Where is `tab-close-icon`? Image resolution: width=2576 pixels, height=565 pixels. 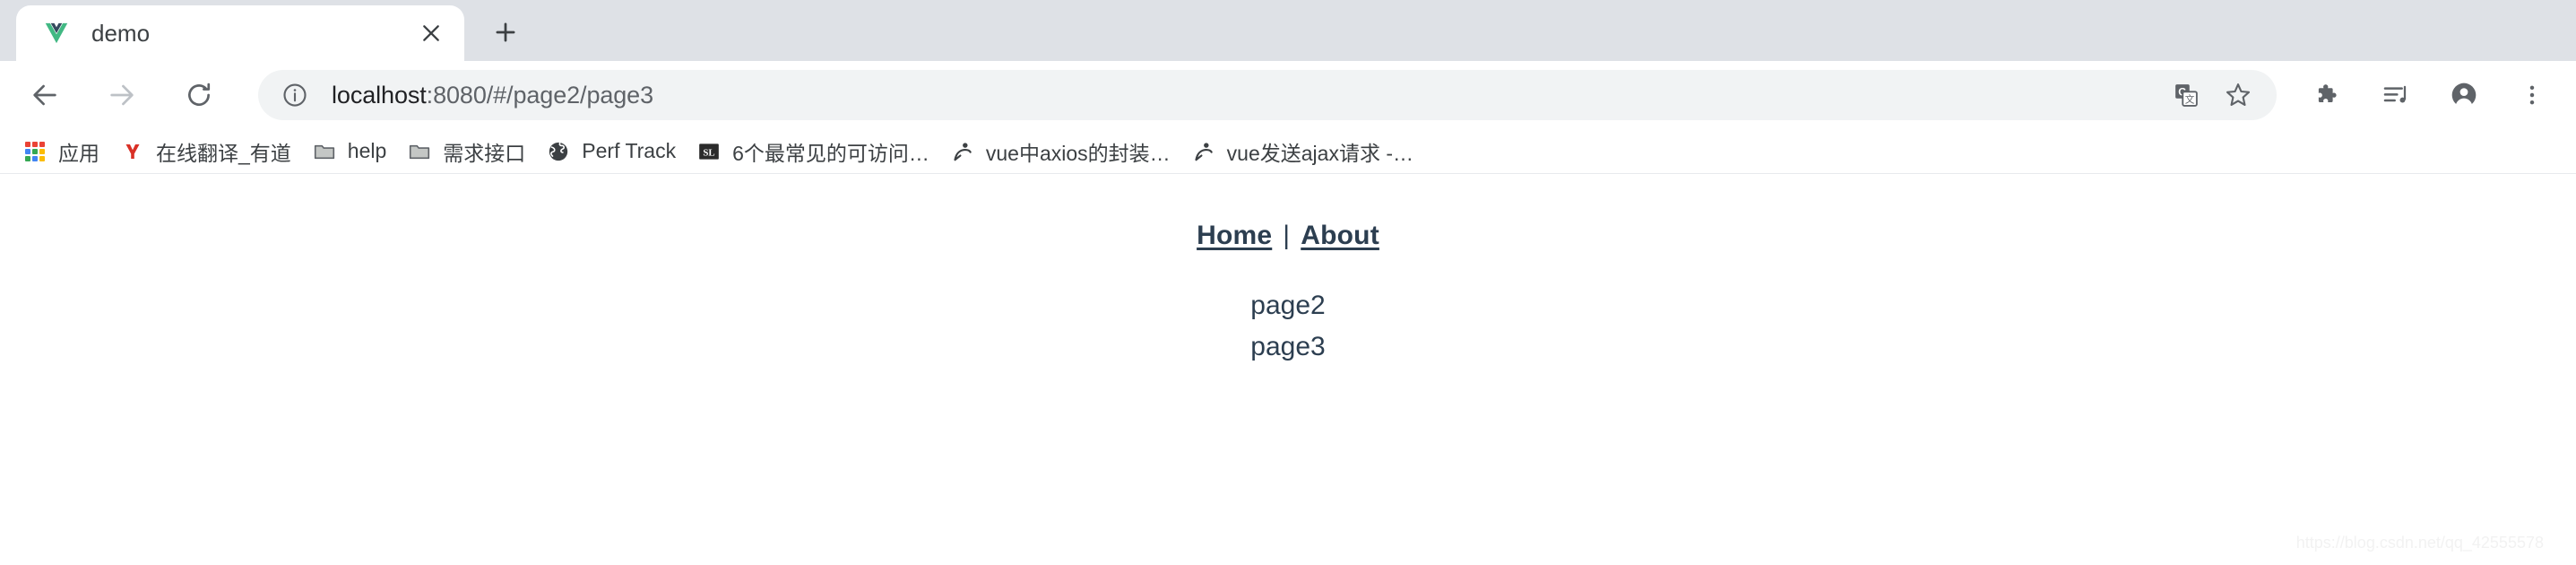
tab-close-icon is located at coordinates (431, 33).